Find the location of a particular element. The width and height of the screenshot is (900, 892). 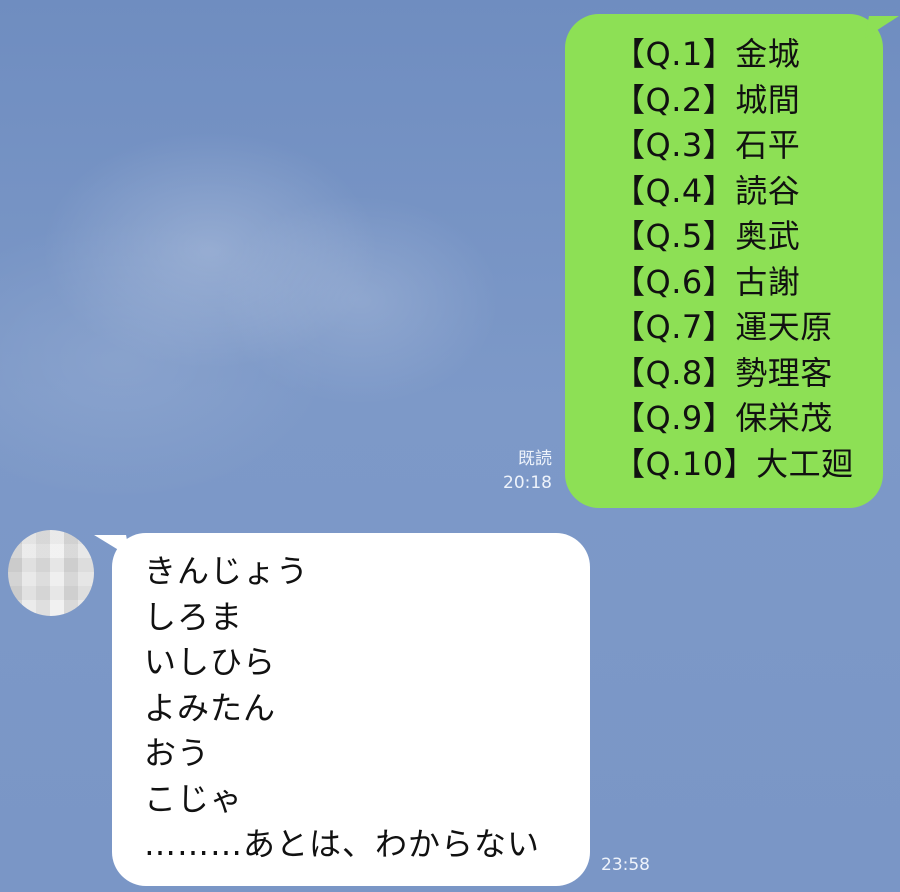

message-line: 【Q.10】大工廻 is located at coordinates (733, 463).